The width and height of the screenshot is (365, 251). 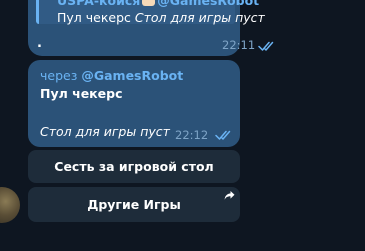 I want to click on reply-author-name: USPA-койся, so click(x=99, y=4).